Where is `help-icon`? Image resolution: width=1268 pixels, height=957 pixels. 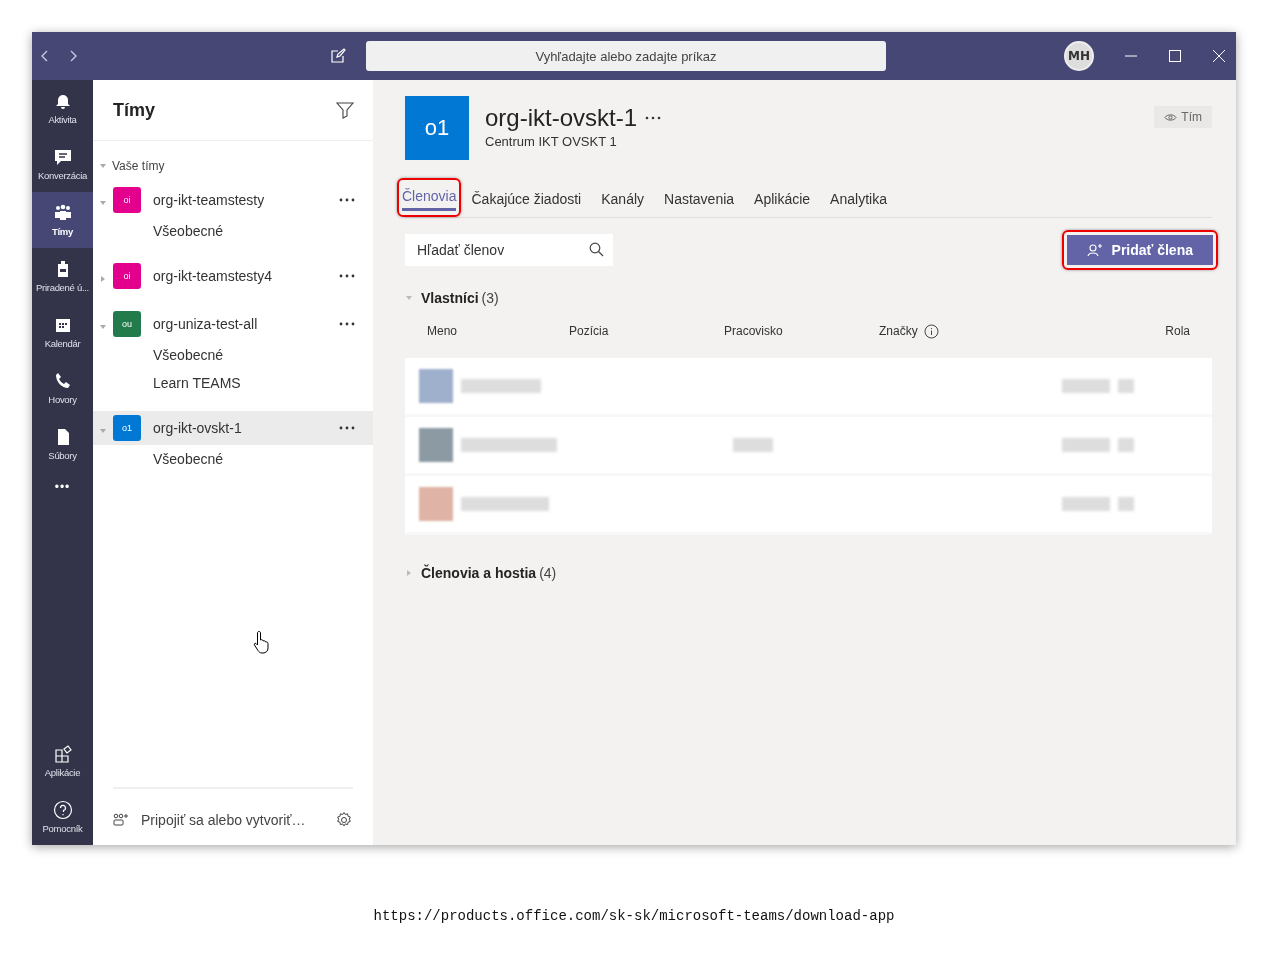
help-icon is located at coordinates (62, 810).